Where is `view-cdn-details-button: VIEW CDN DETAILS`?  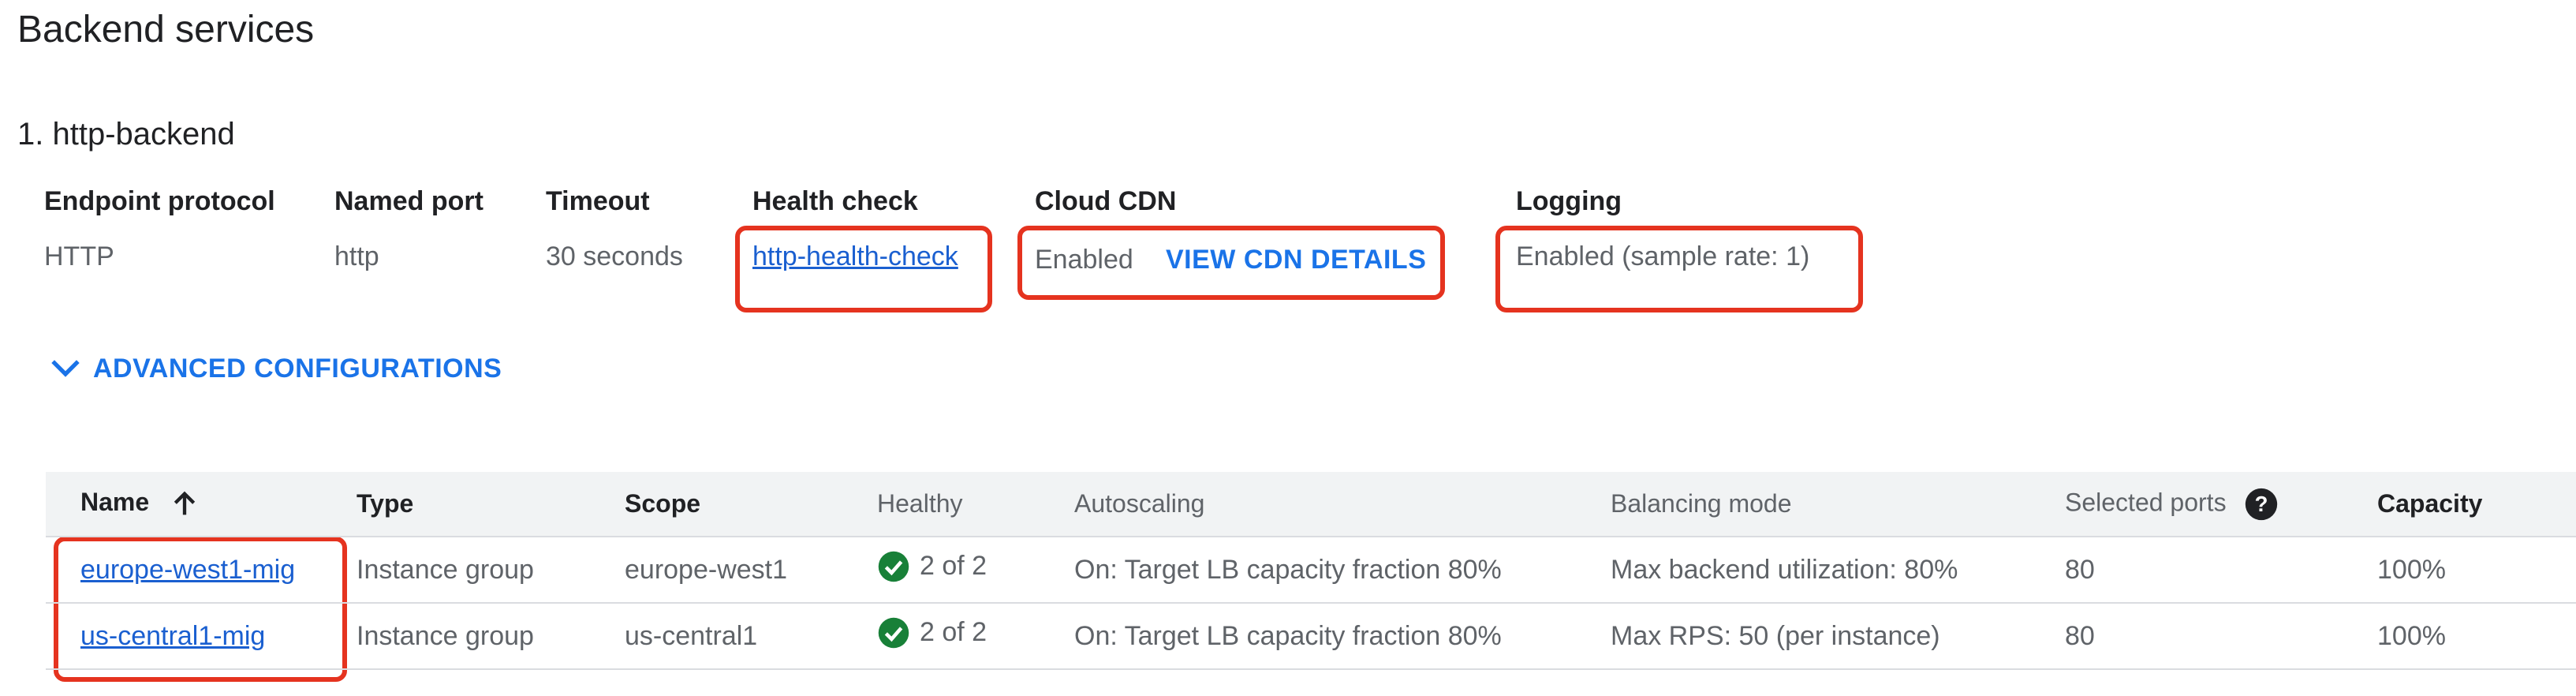
view-cdn-details-button: VIEW CDN DETAILS is located at coordinates (1296, 260).